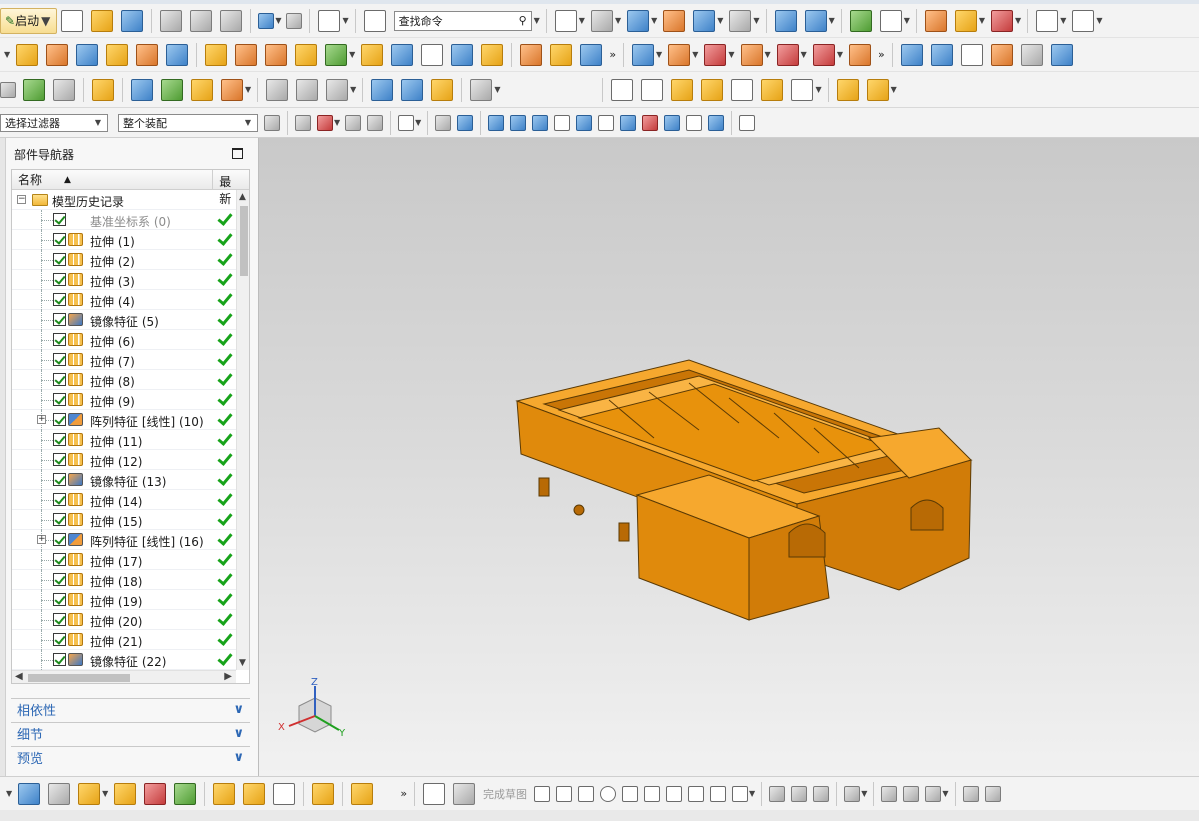 The width and height of the screenshot is (1199, 821). Describe the element at coordinates (890, 20) in the screenshot. I see `wcs-icon` at that location.